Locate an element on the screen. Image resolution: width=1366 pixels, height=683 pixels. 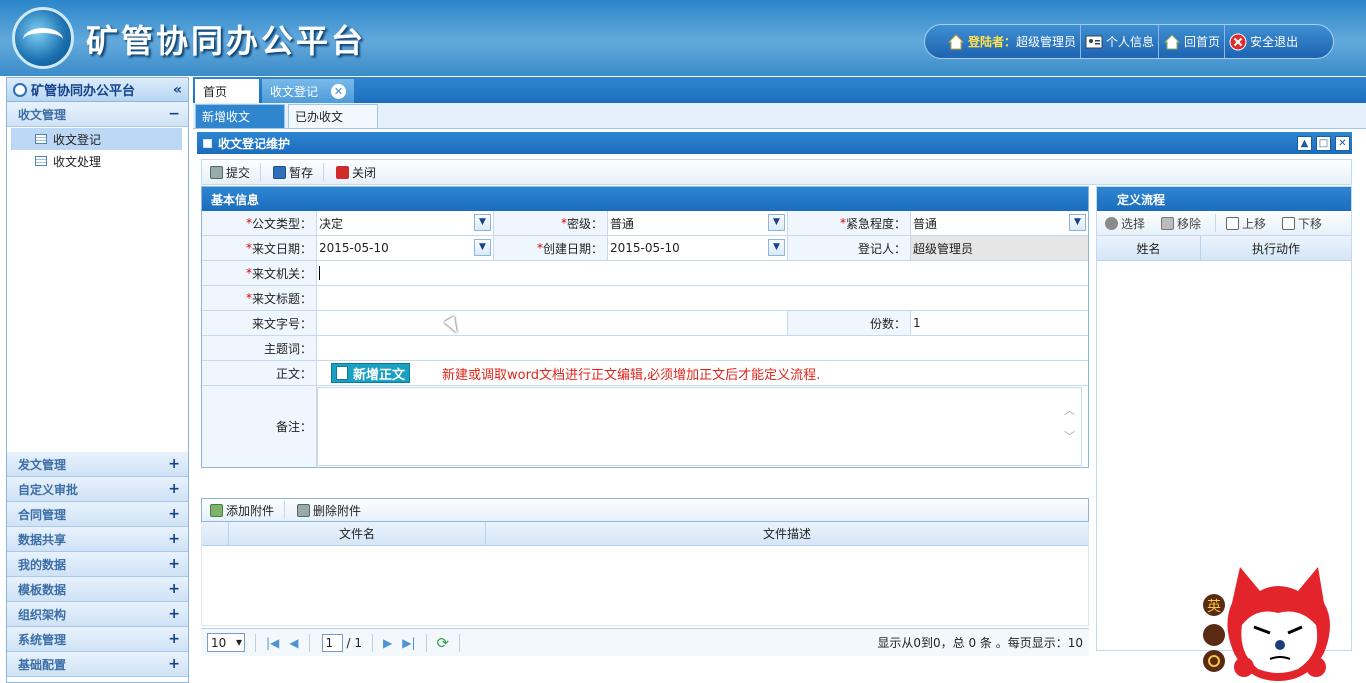
app-logo is located at coordinates (43, 38).